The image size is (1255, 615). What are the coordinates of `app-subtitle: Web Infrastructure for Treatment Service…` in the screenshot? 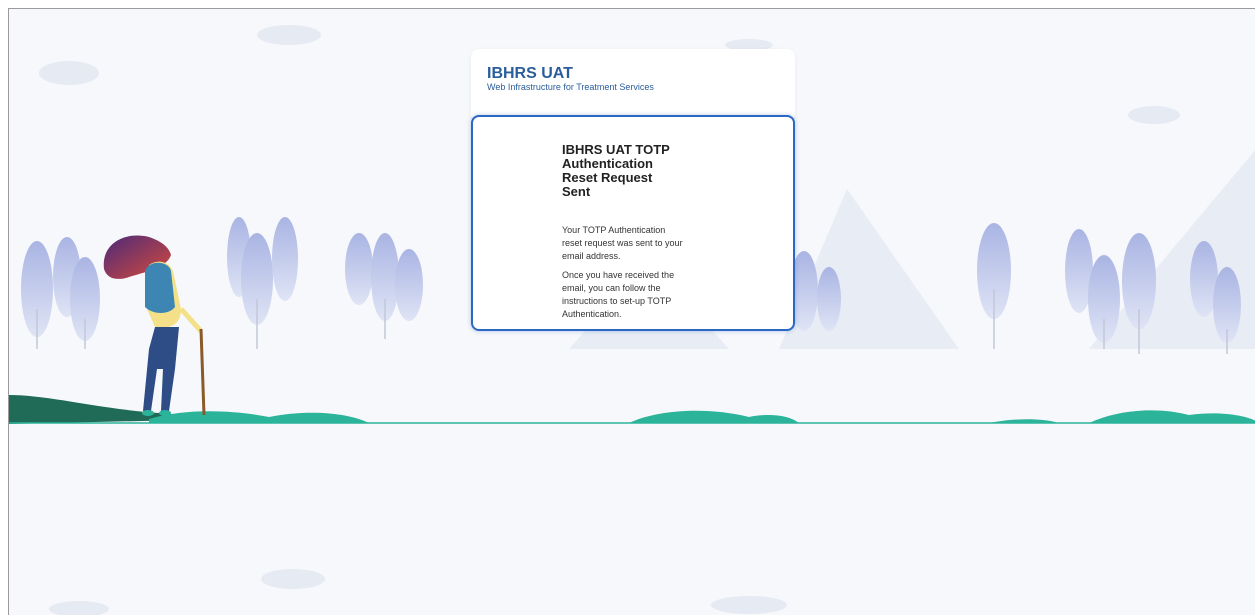 It's located at (570, 87).